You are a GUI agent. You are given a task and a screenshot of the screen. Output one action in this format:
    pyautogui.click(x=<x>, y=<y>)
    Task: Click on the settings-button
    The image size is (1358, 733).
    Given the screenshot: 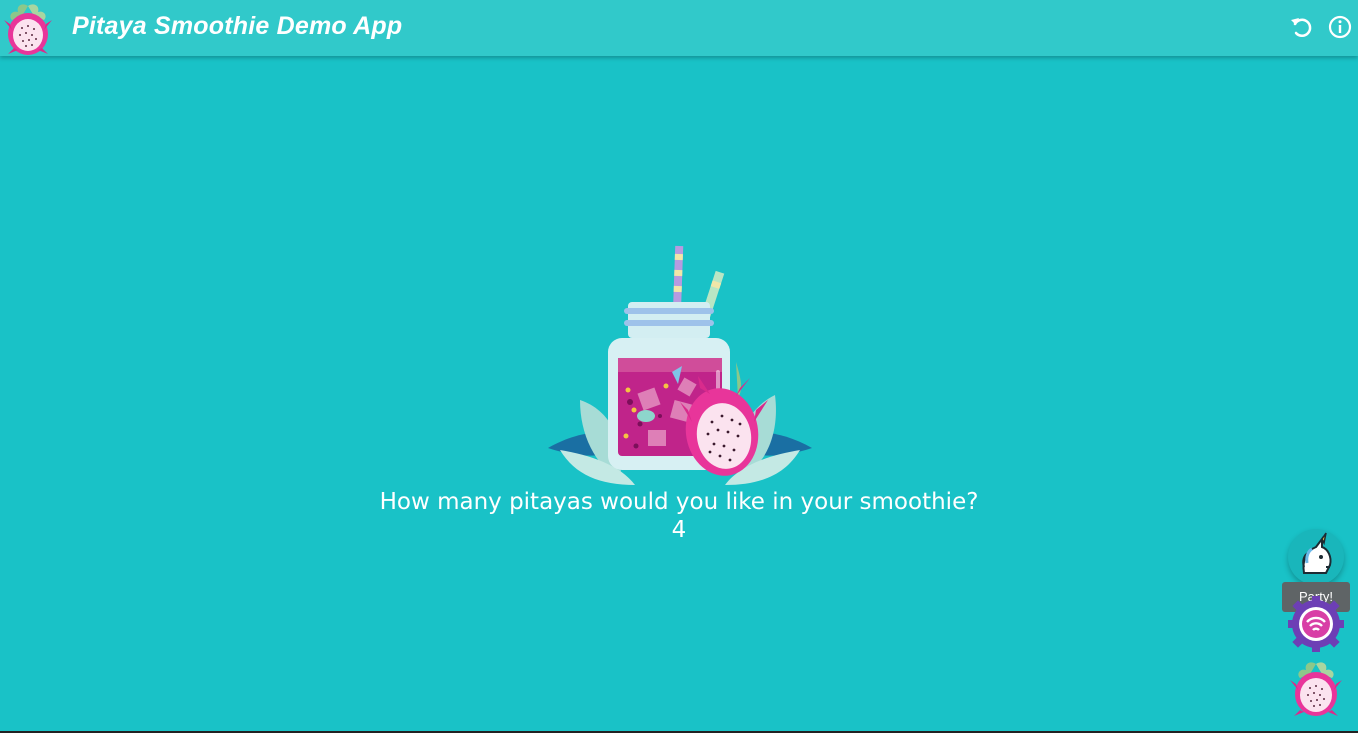 What is the action you would take?
    pyautogui.click(x=1316, y=624)
    